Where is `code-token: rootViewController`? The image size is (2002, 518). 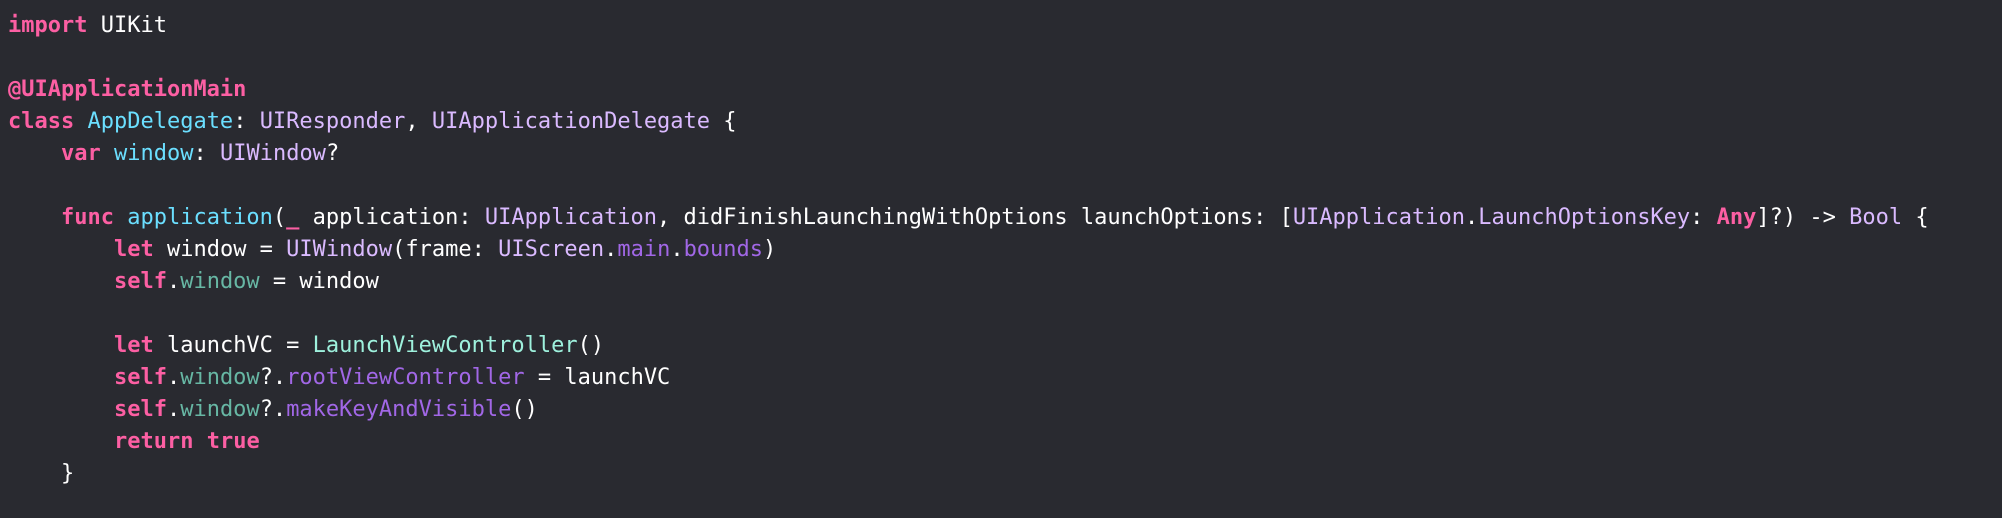
code-token: rootViewController is located at coordinates (405, 377).